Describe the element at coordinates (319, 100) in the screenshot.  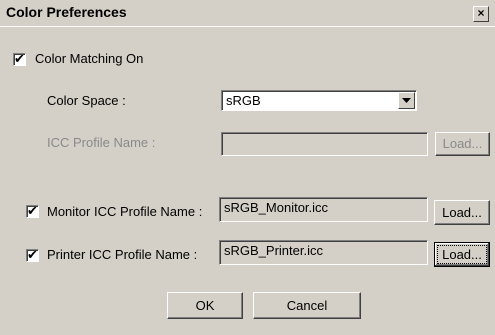
I see `color-space-select: sRGB` at that location.